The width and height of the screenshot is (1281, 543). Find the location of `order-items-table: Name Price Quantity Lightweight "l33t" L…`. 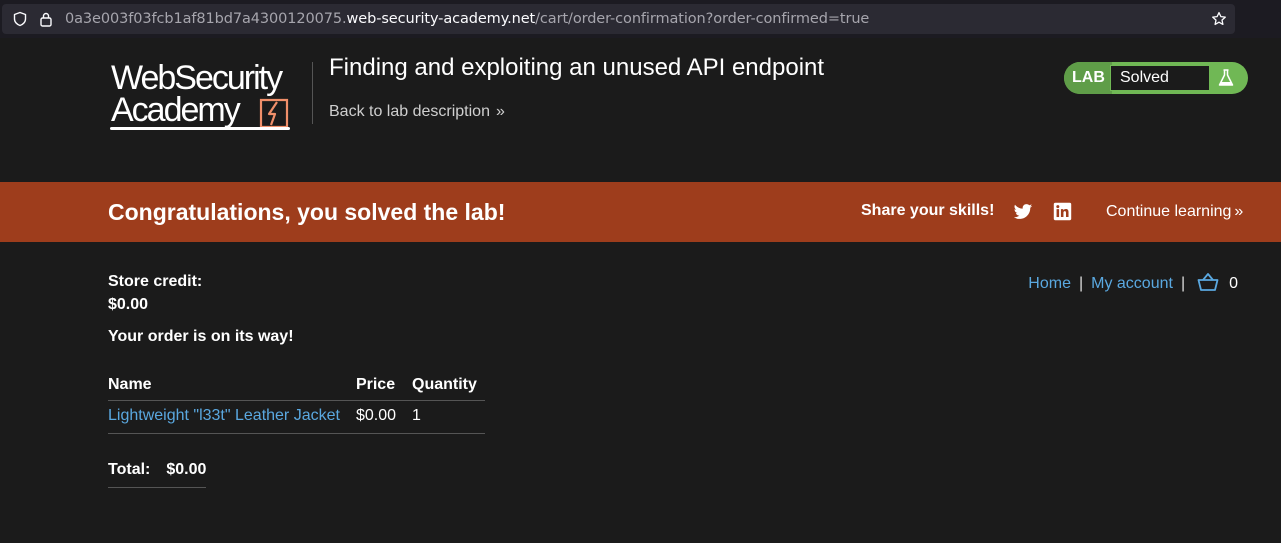

order-items-table: Name Price Quantity Lightweight "l33t" L… is located at coordinates (296, 402).